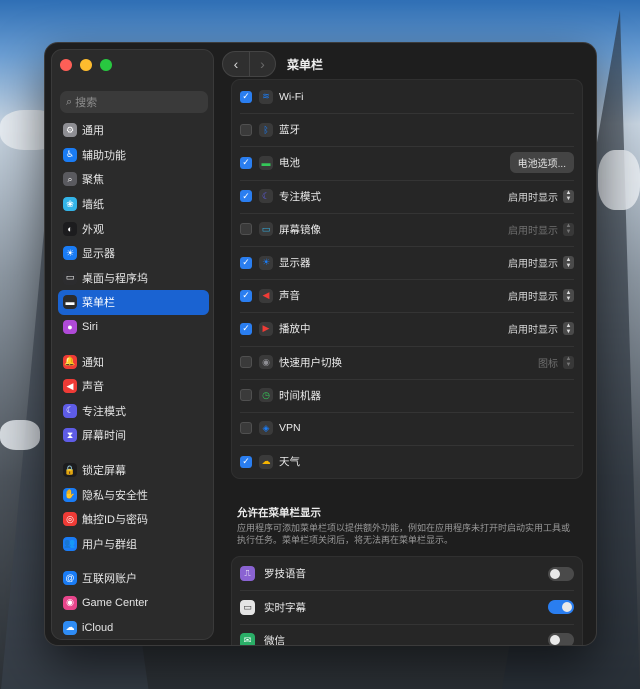 The width and height of the screenshot is (640, 689). What do you see at coordinates (106, 65) in the screenshot?
I see `zoom-button` at bounding box center [106, 65].